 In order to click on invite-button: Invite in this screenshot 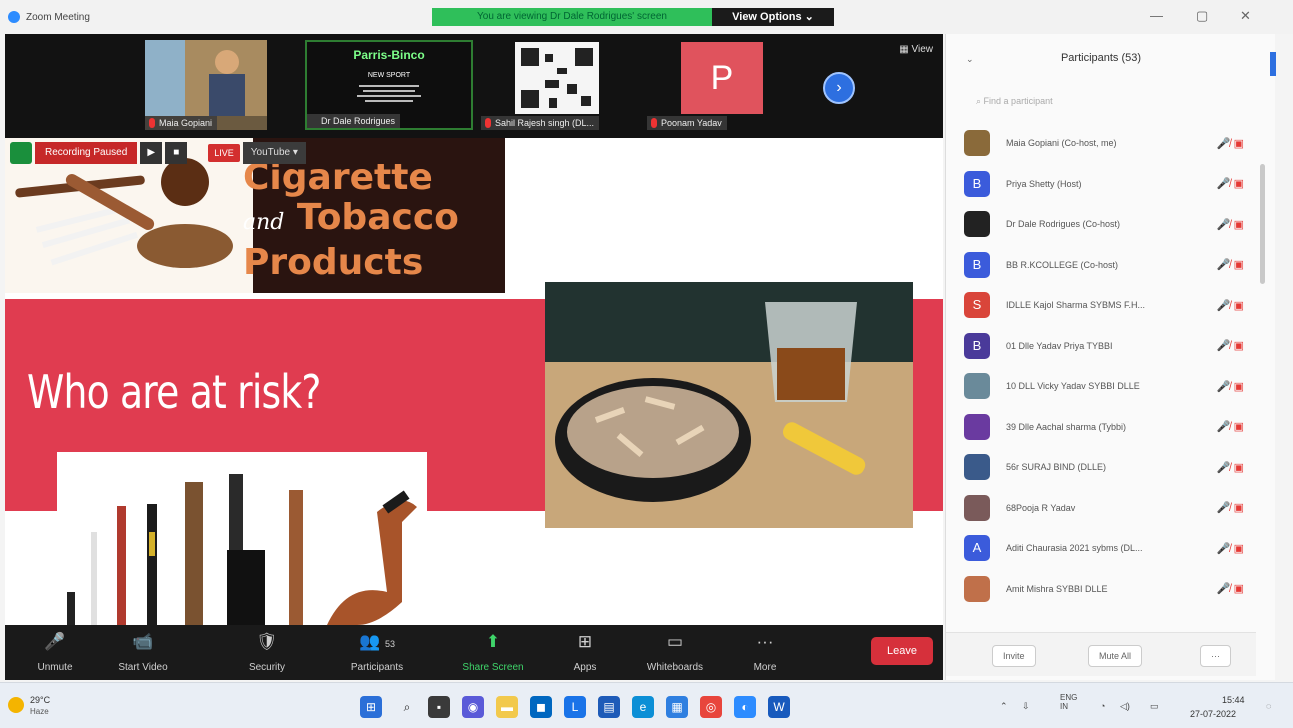, I will do `click(1014, 656)`.